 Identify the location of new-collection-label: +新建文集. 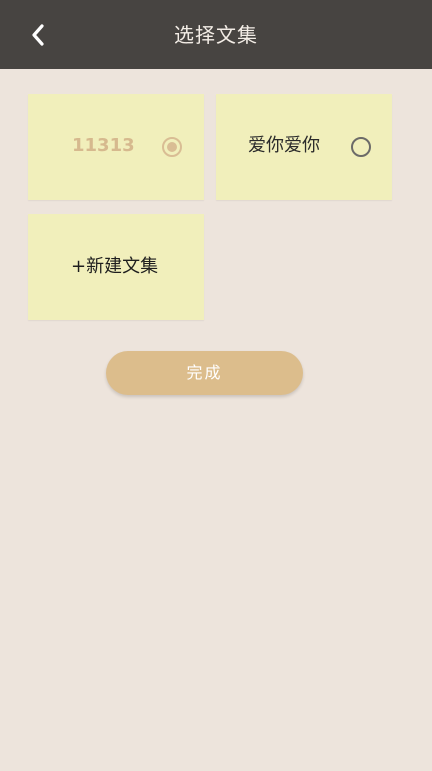
(115, 266).